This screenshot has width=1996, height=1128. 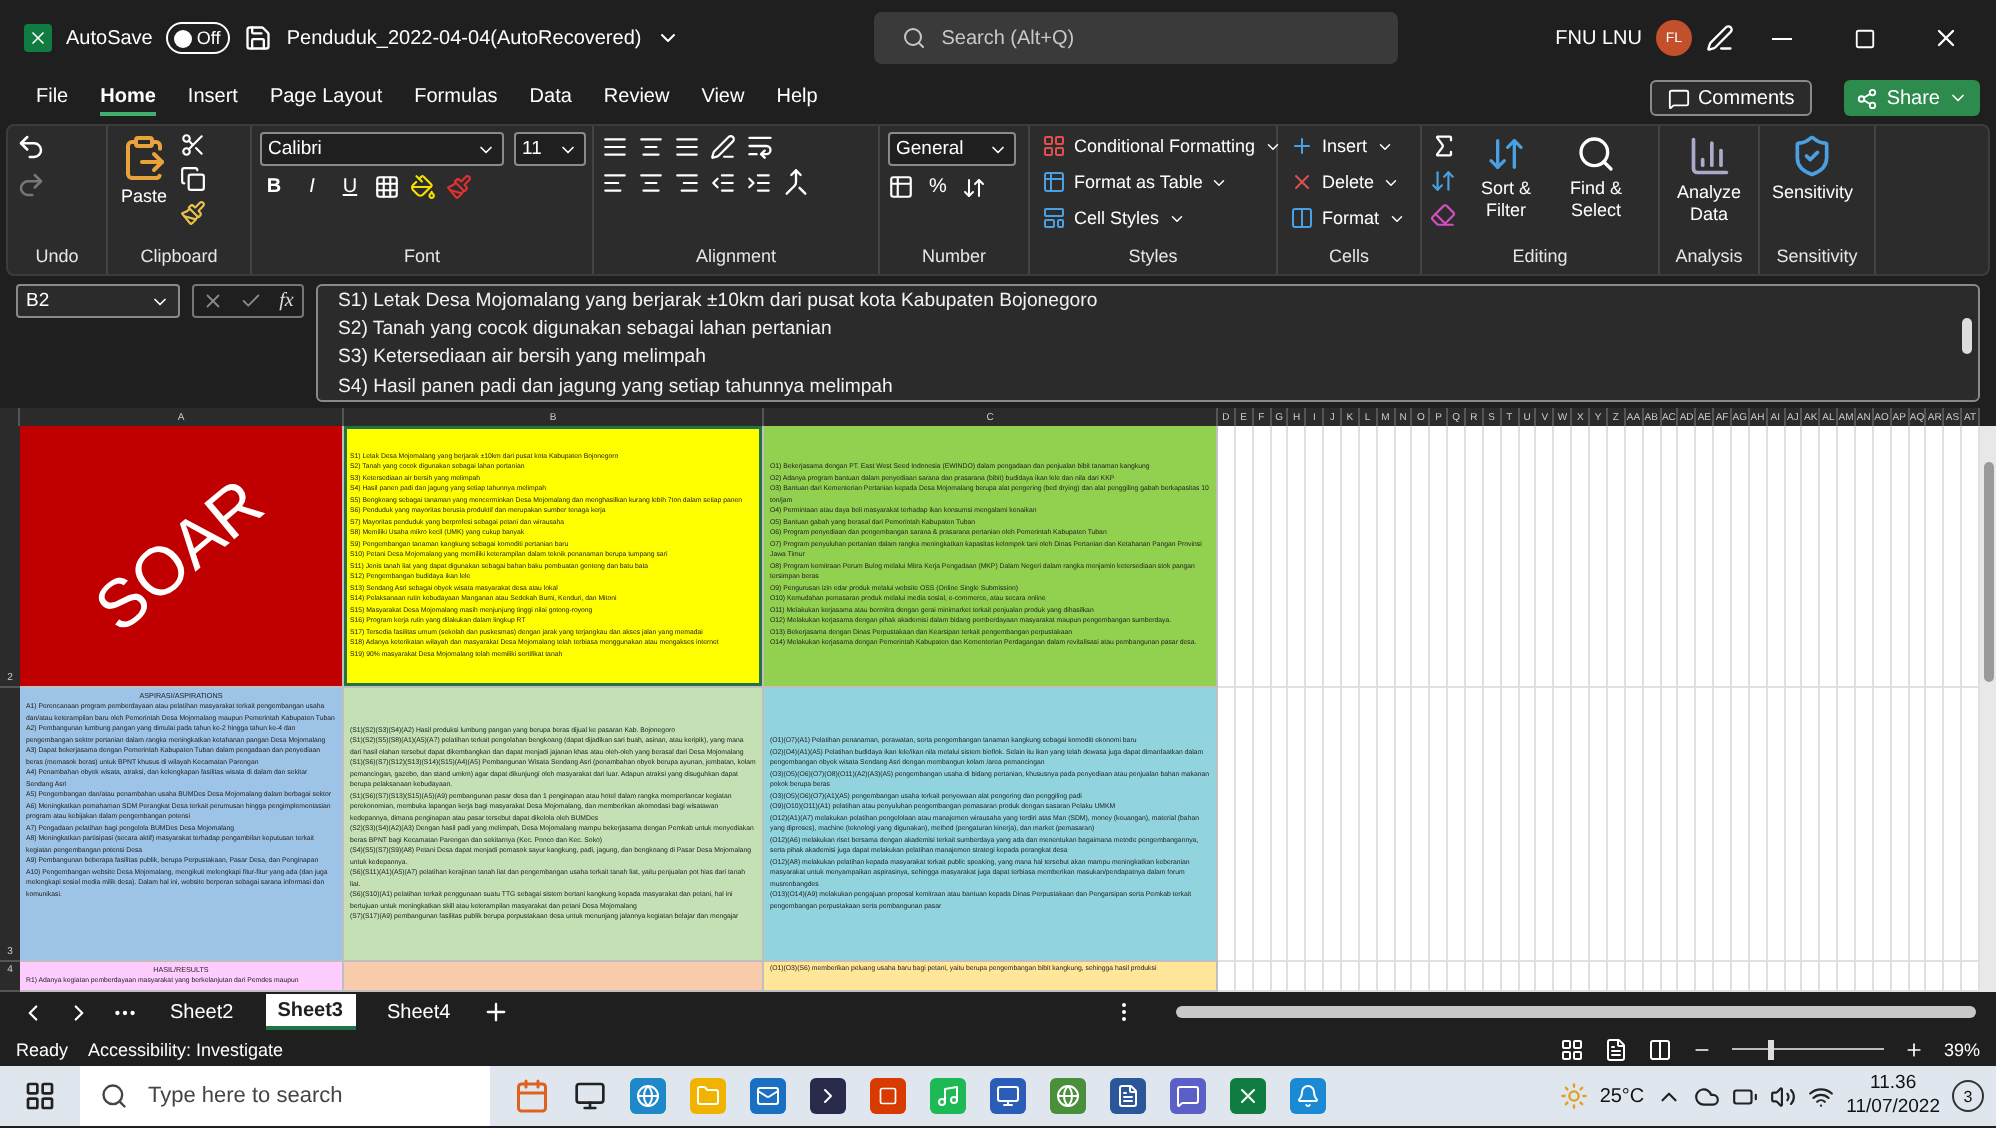 I want to click on share-button: Share, so click(x=1912, y=98).